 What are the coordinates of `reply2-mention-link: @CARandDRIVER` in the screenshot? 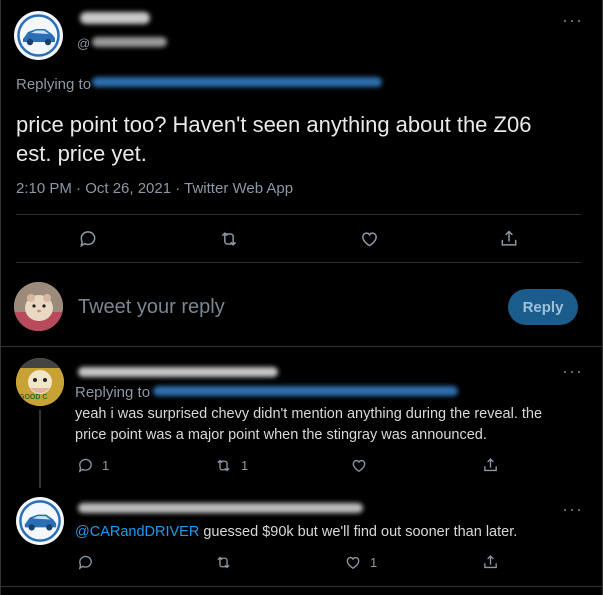 It's located at (137, 532).